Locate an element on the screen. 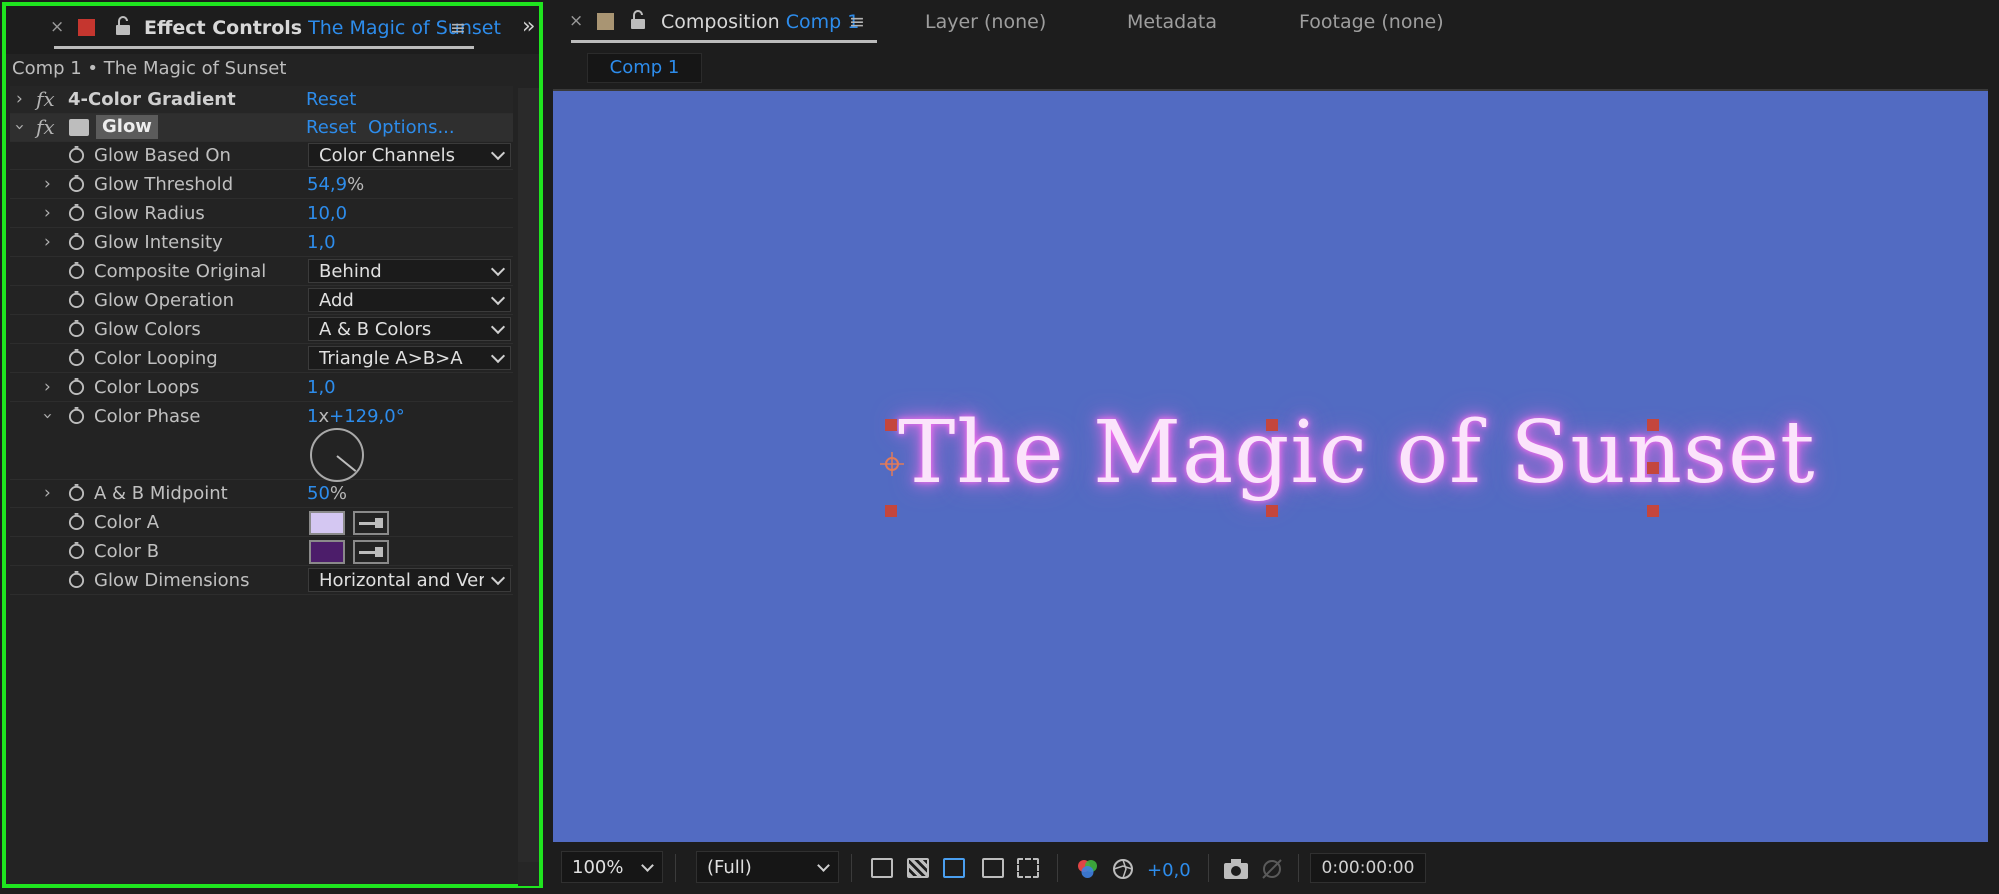 The width and height of the screenshot is (1999, 894). ab-midpoint-value: 50% is located at coordinates (327, 493).